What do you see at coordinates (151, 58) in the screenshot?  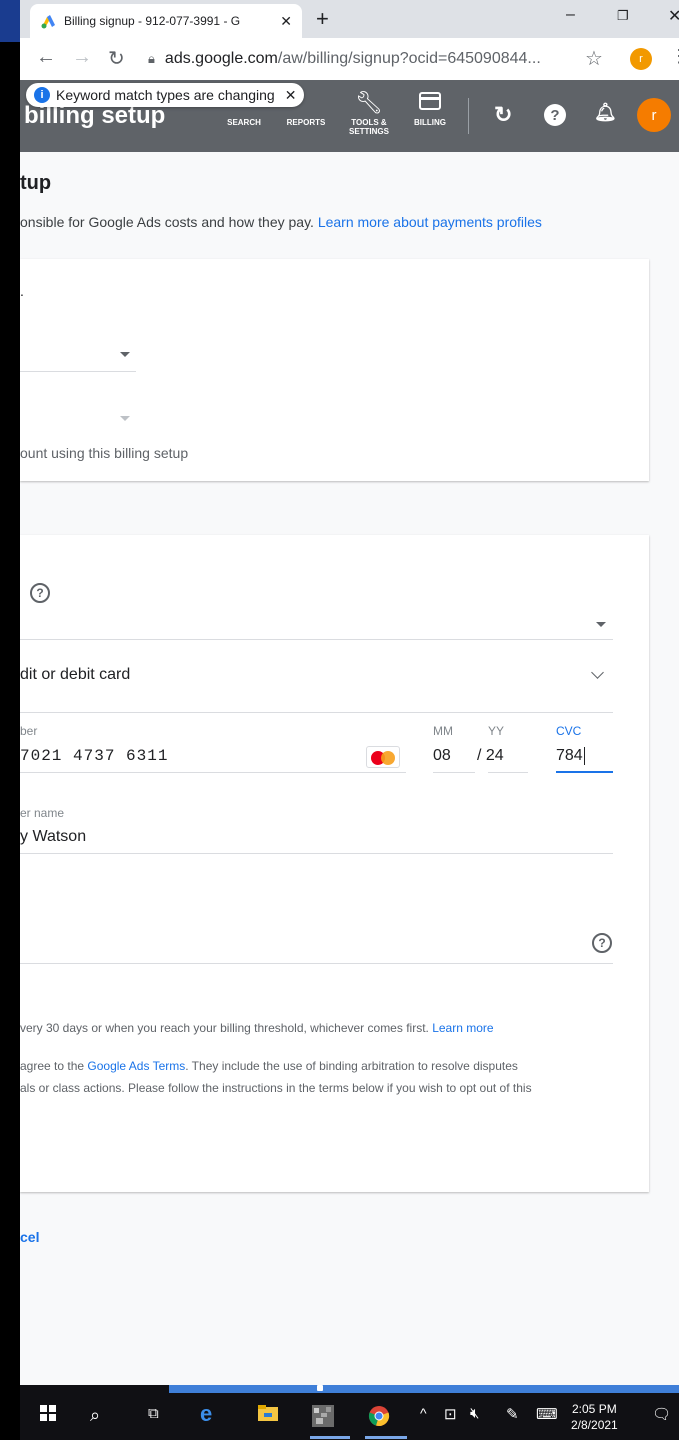 I see `lock-icon: 🔒︎` at bounding box center [151, 58].